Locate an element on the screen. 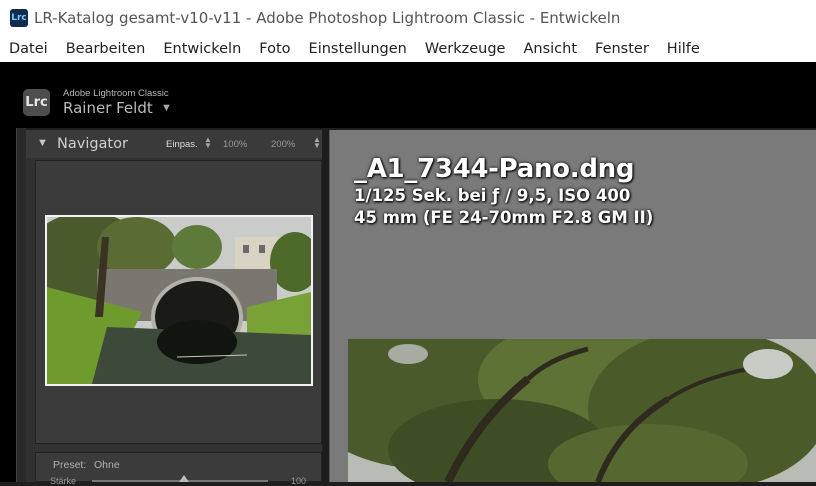 The height and width of the screenshot is (486, 816). bridge-photo-thumbnail is located at coordinates (179, 300).